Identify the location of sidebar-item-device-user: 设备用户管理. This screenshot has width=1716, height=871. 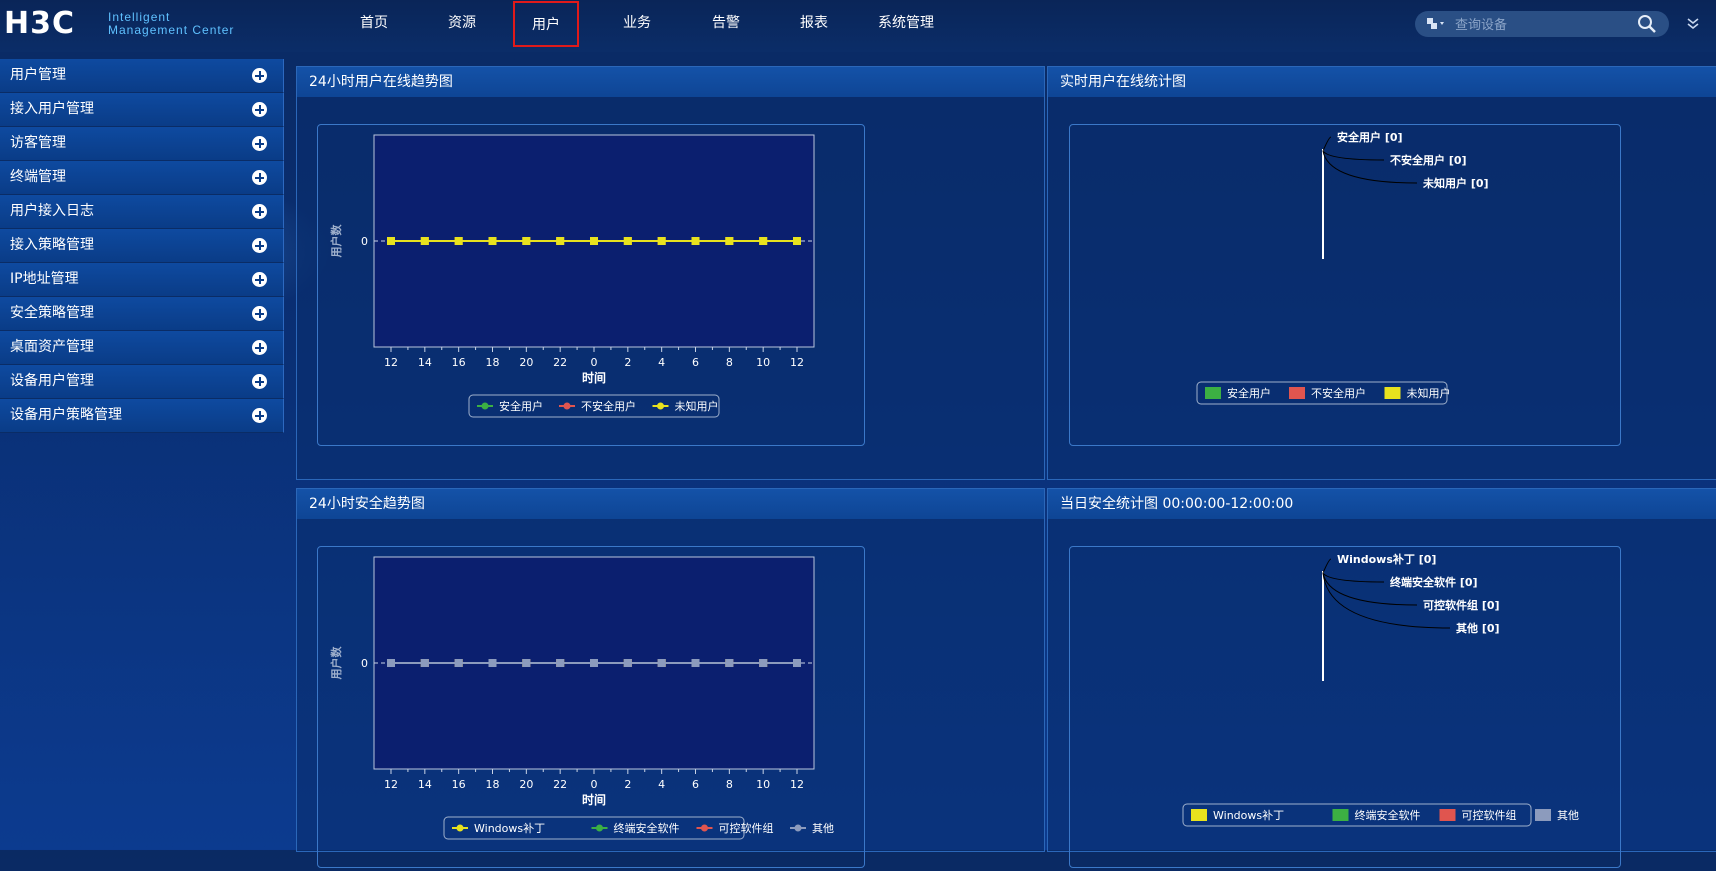
(142, 382).